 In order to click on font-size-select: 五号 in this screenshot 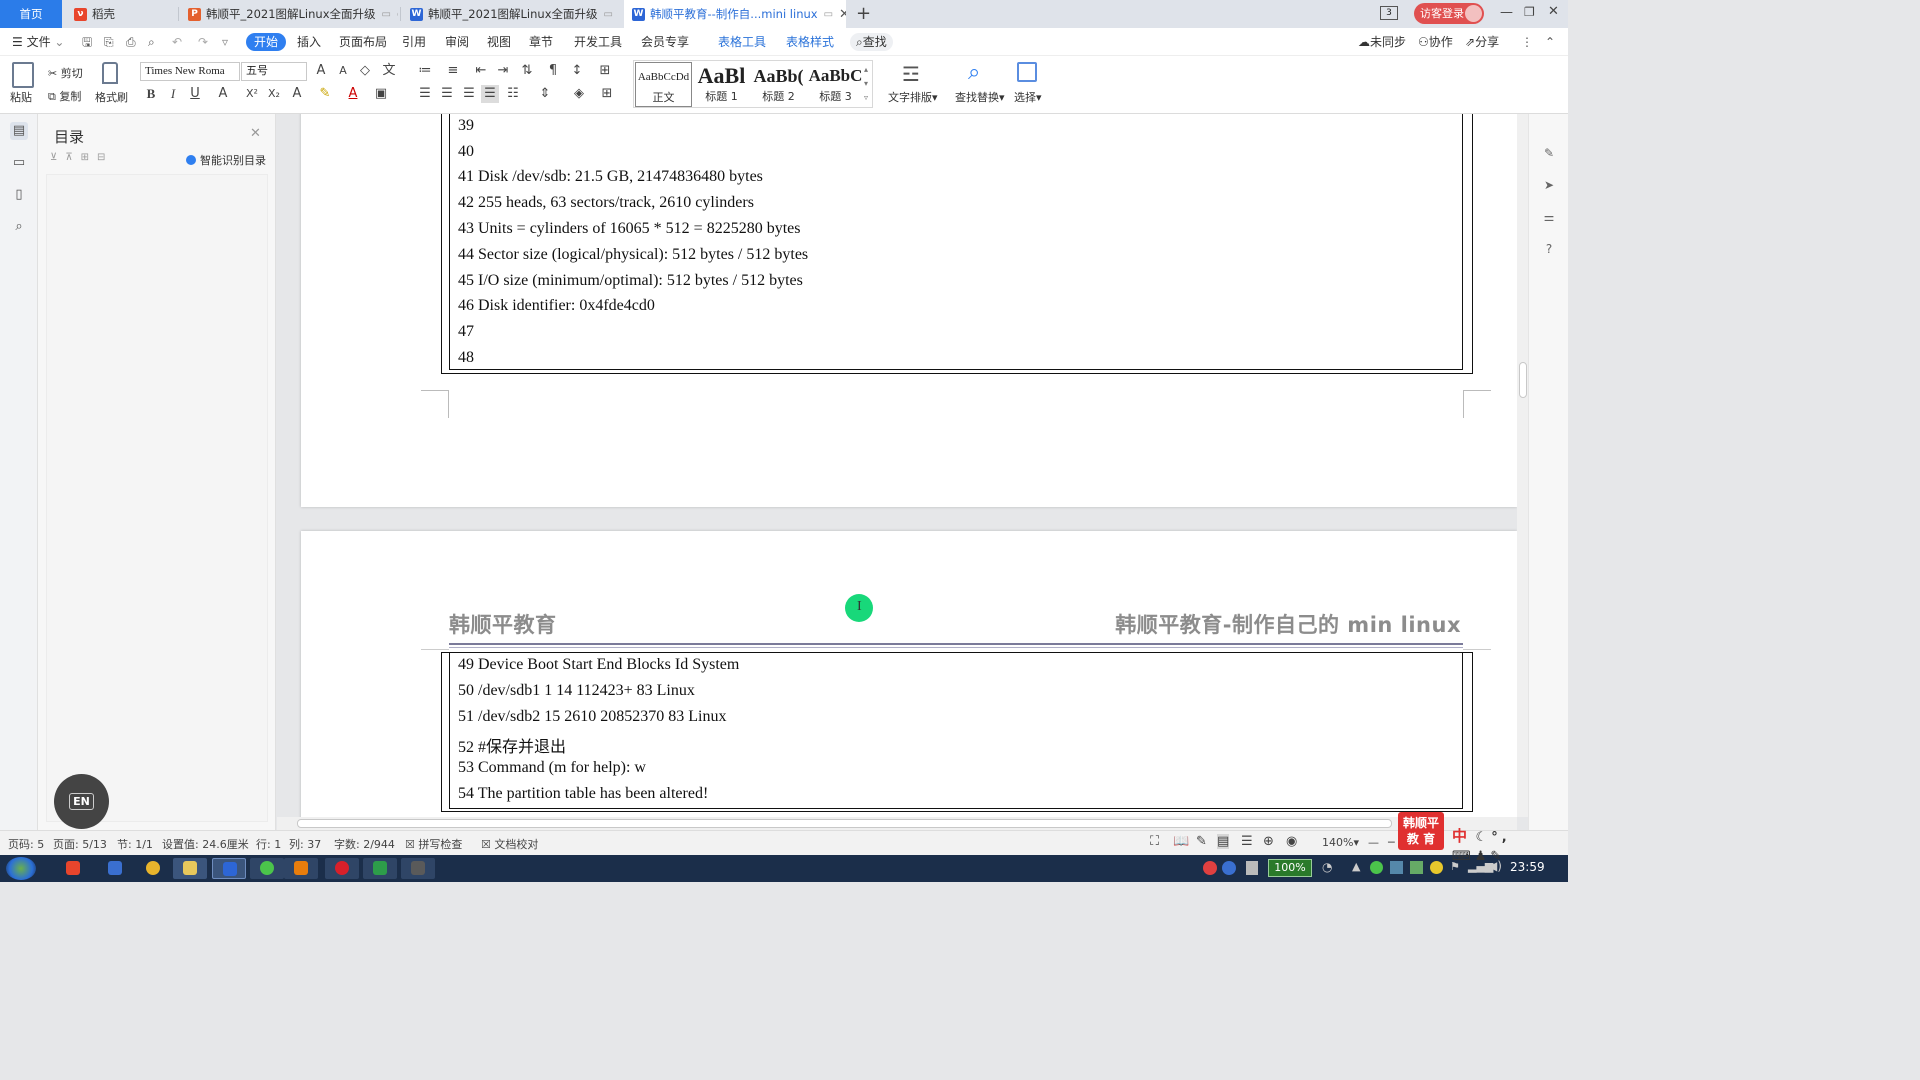, I will do `click(274, 71)`.